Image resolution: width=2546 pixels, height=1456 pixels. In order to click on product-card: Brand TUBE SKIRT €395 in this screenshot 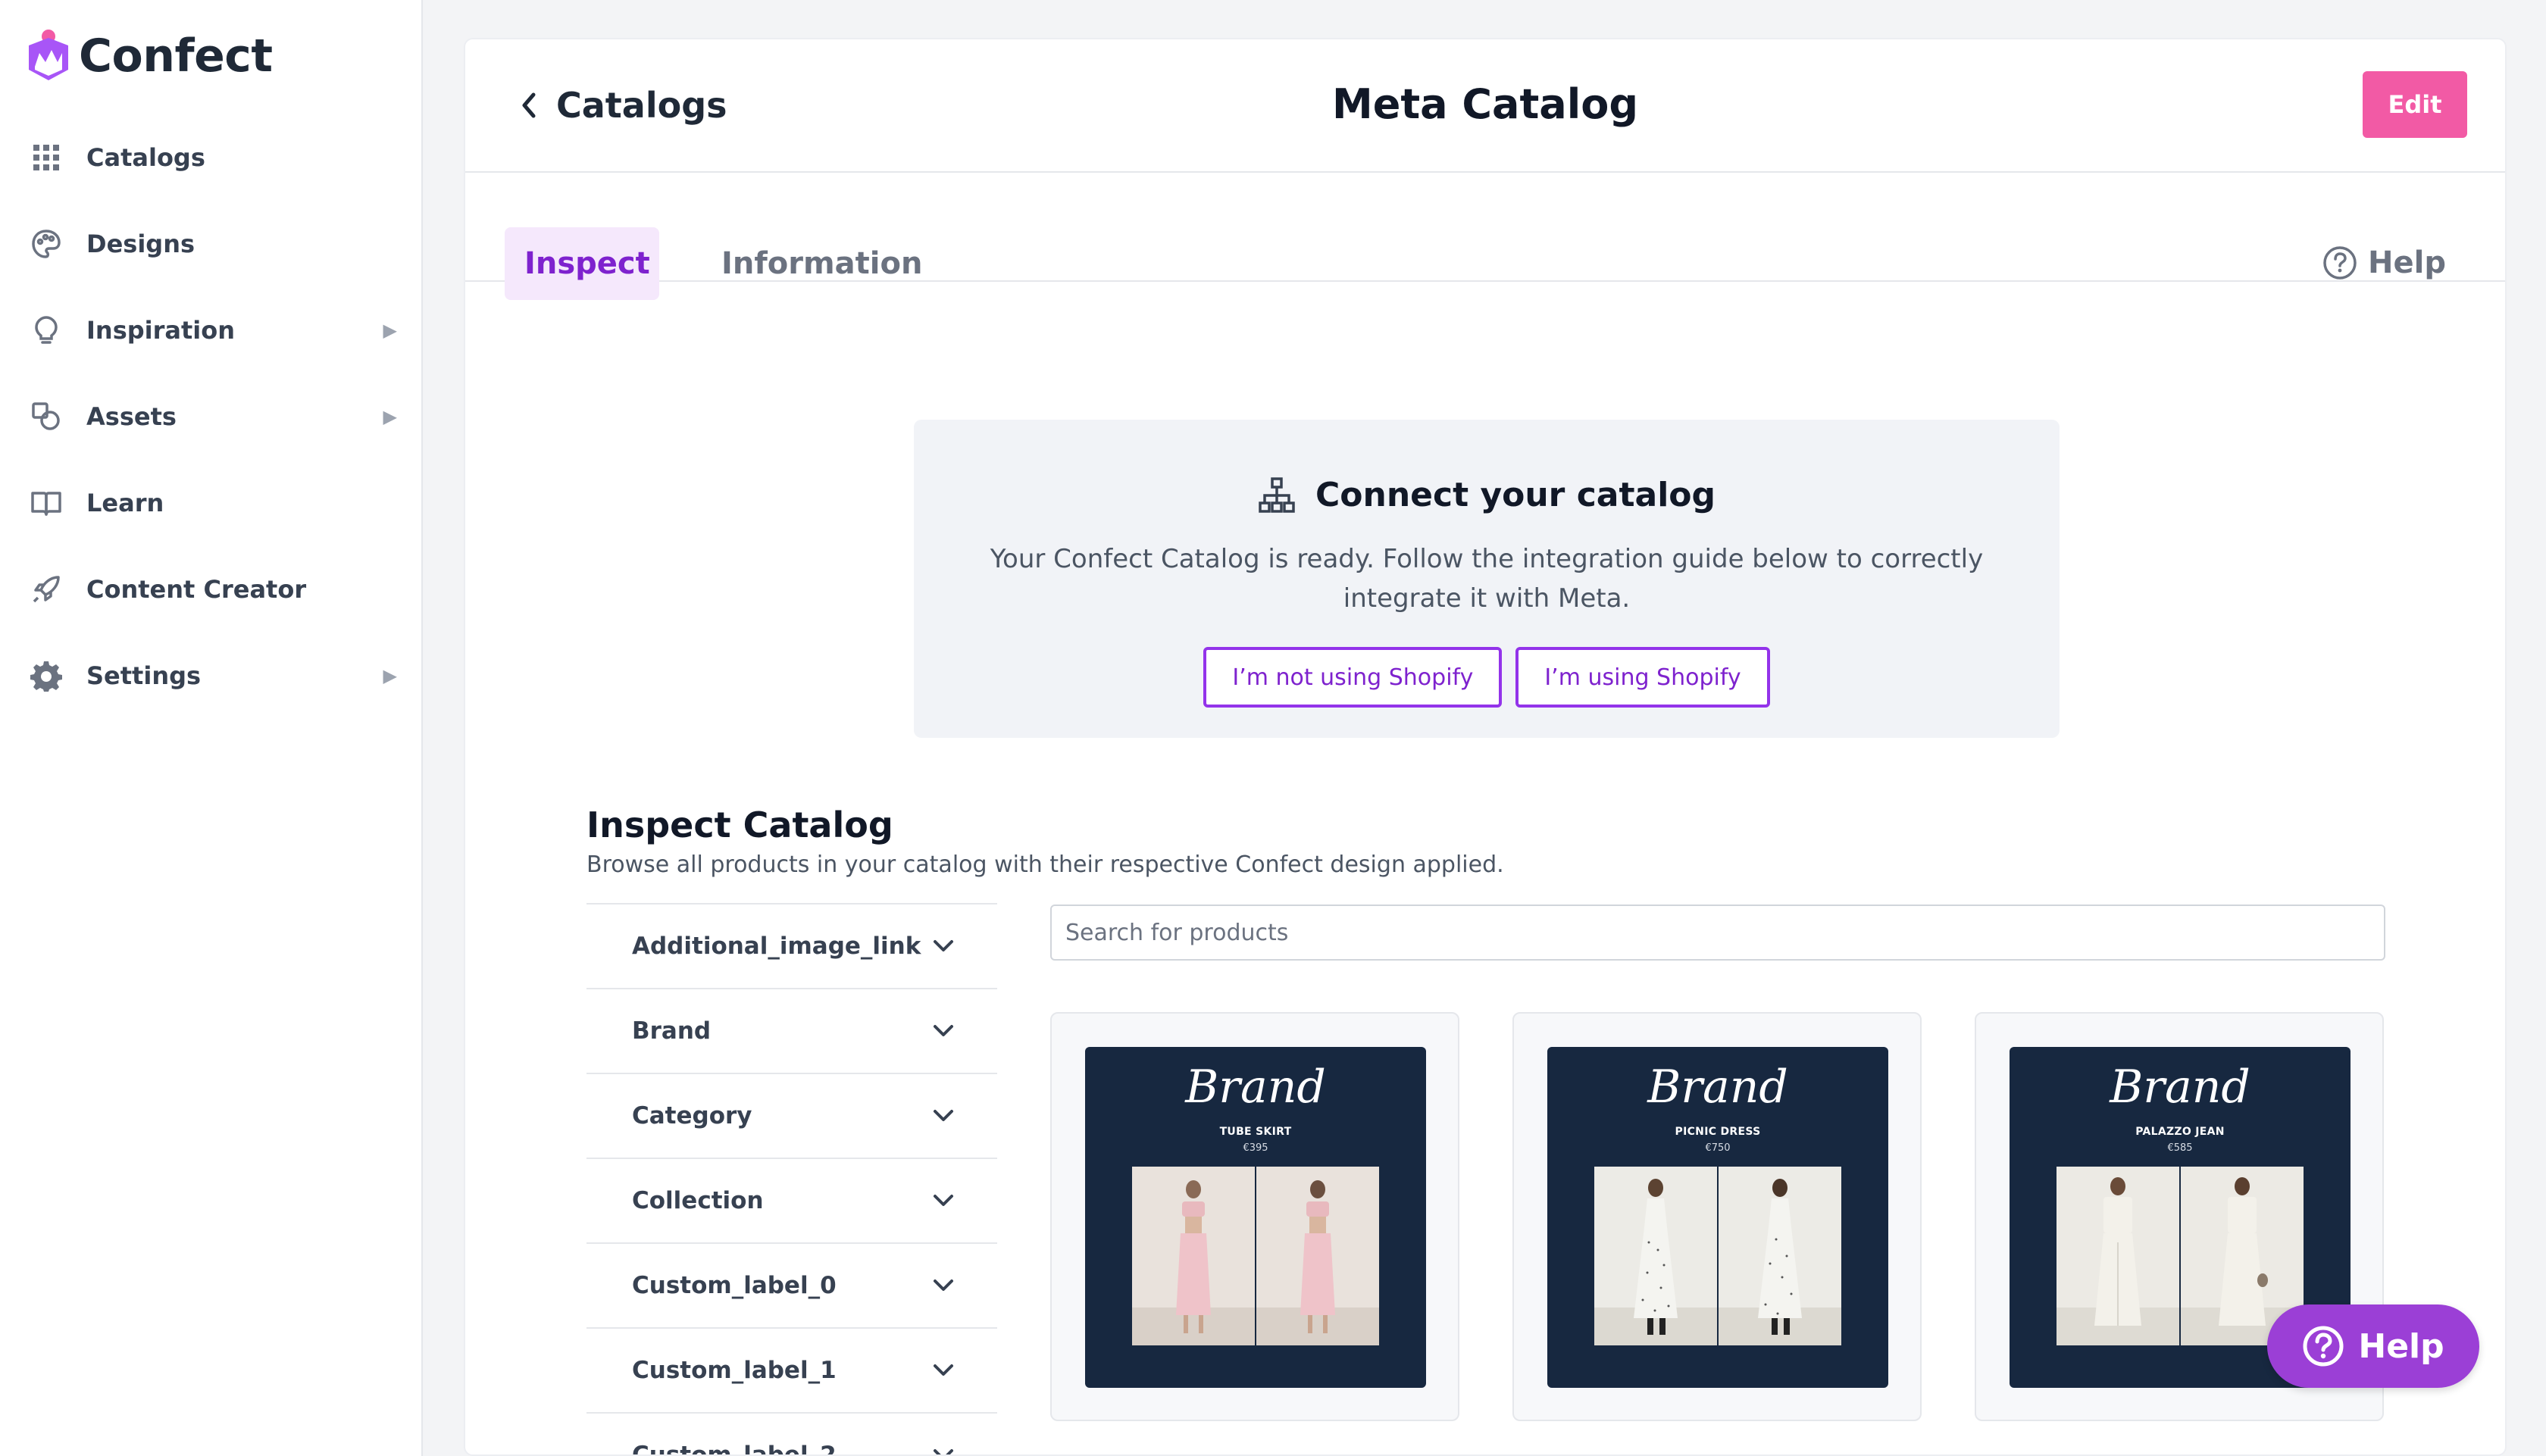, I will do `click(1254, 1216)`.